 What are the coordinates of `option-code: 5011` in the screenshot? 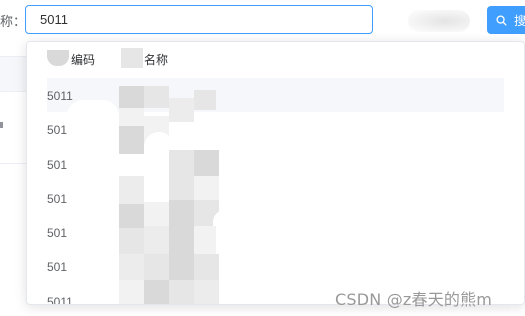 It's located at (60, 96).